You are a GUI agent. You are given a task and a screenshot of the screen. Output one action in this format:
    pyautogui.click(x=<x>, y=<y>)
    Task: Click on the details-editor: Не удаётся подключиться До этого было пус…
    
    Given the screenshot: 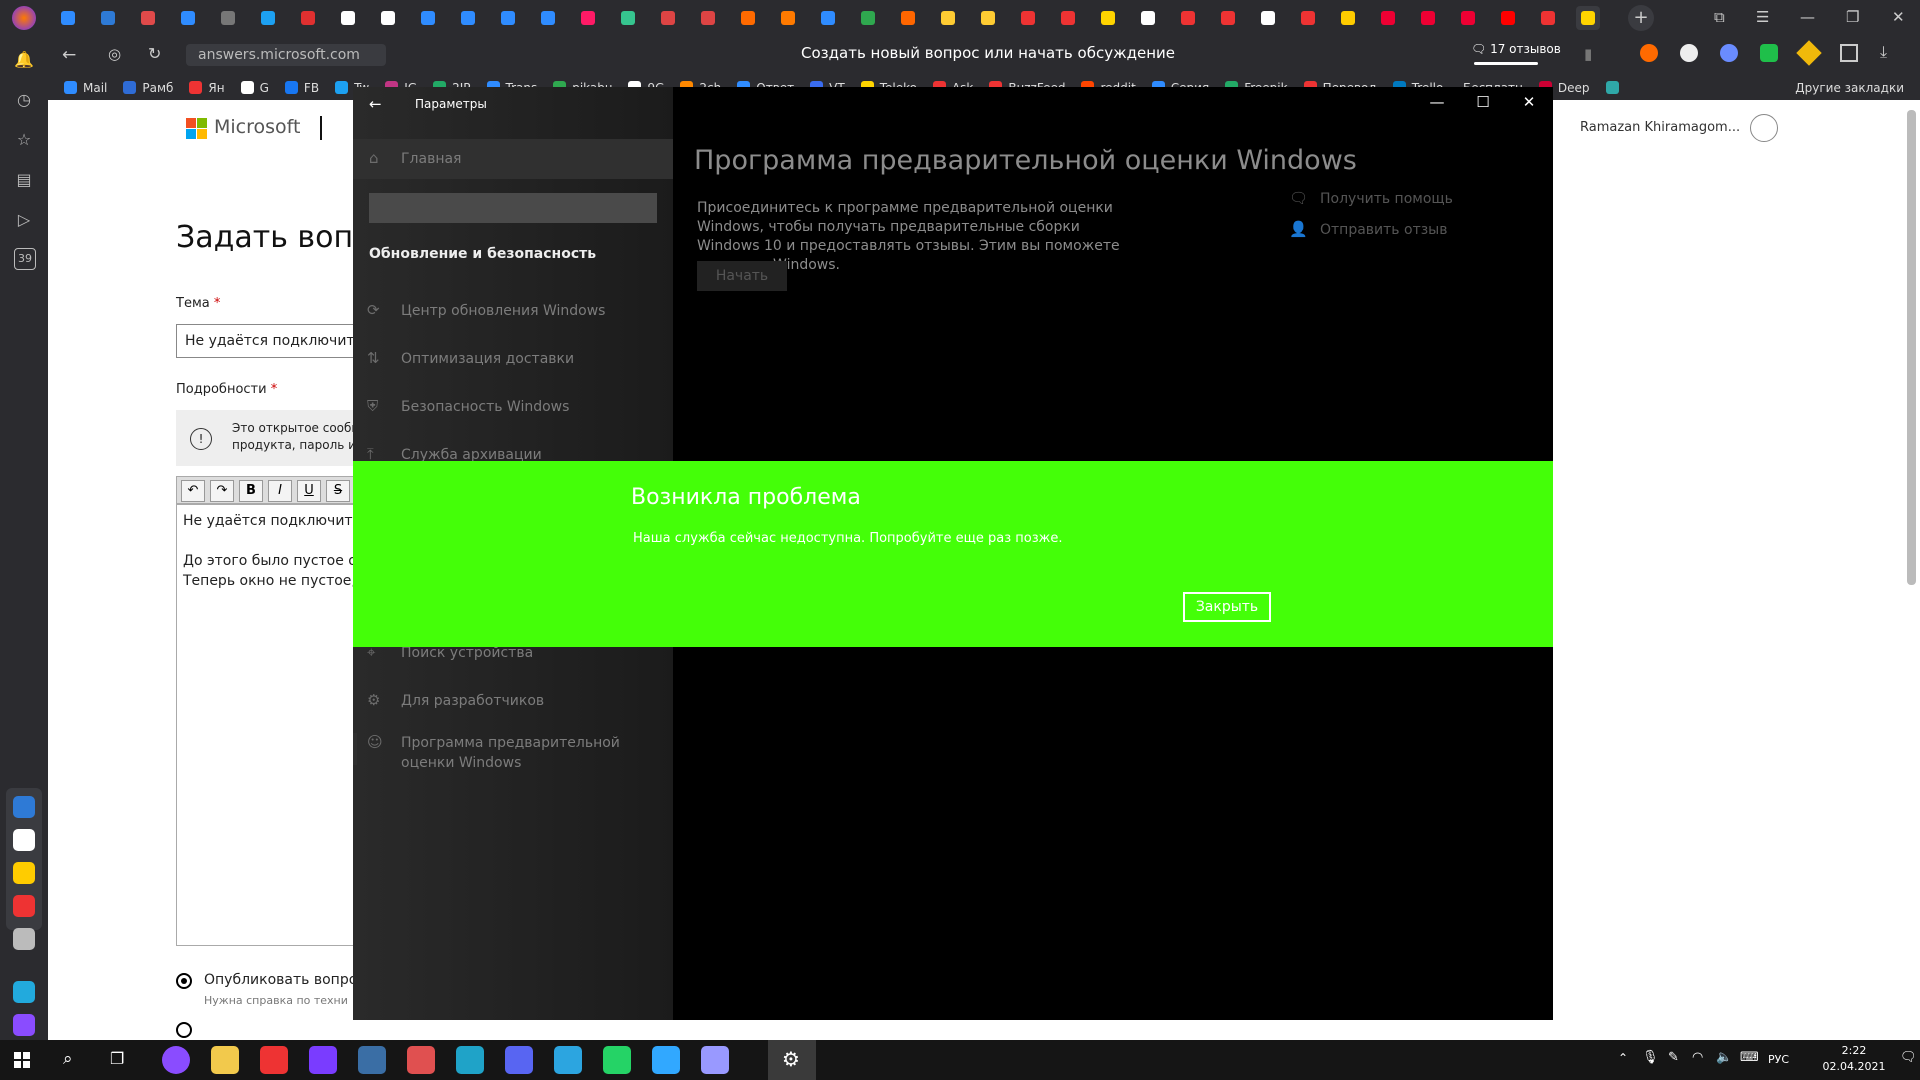 What is the action you would take?
    pyautogui.click(x=276, y=725)
    